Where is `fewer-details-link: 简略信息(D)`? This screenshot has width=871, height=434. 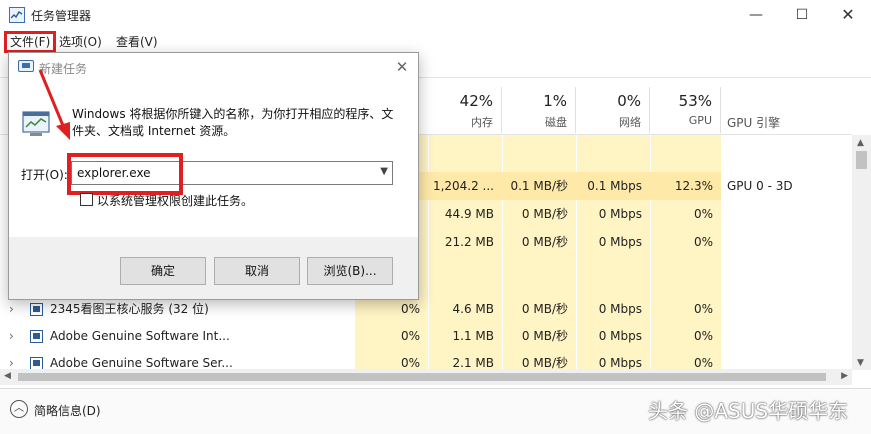
fewer-details-link: 简略信息(D) is located at coordinates (67, 410).